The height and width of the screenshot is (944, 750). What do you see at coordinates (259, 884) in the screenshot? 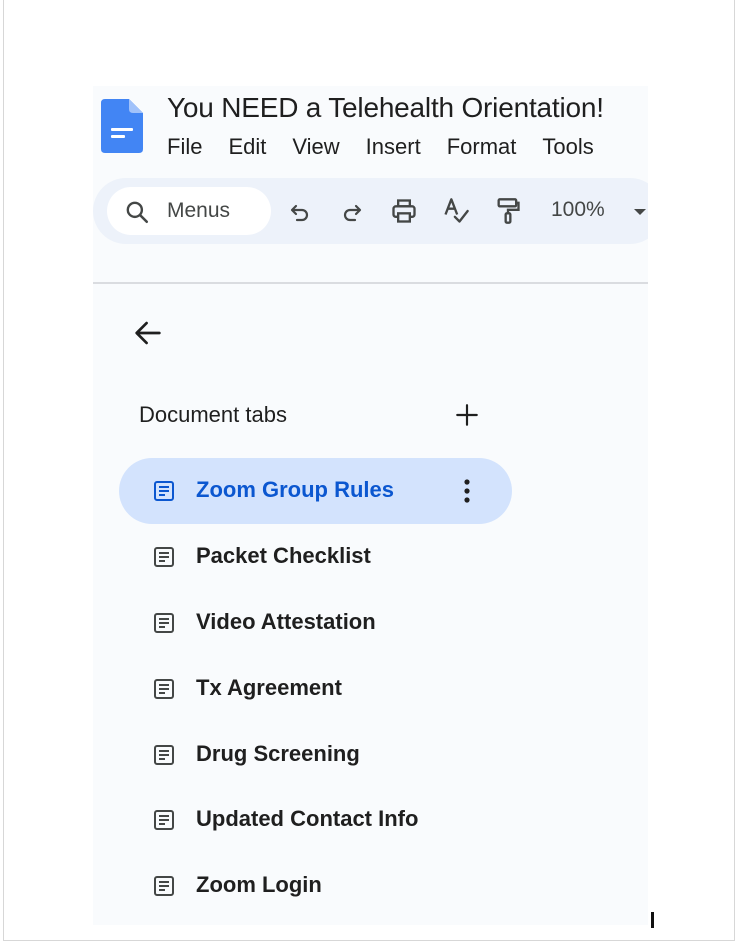
I see `tab-label: Zoom Login` at bounding box center [259, 884].